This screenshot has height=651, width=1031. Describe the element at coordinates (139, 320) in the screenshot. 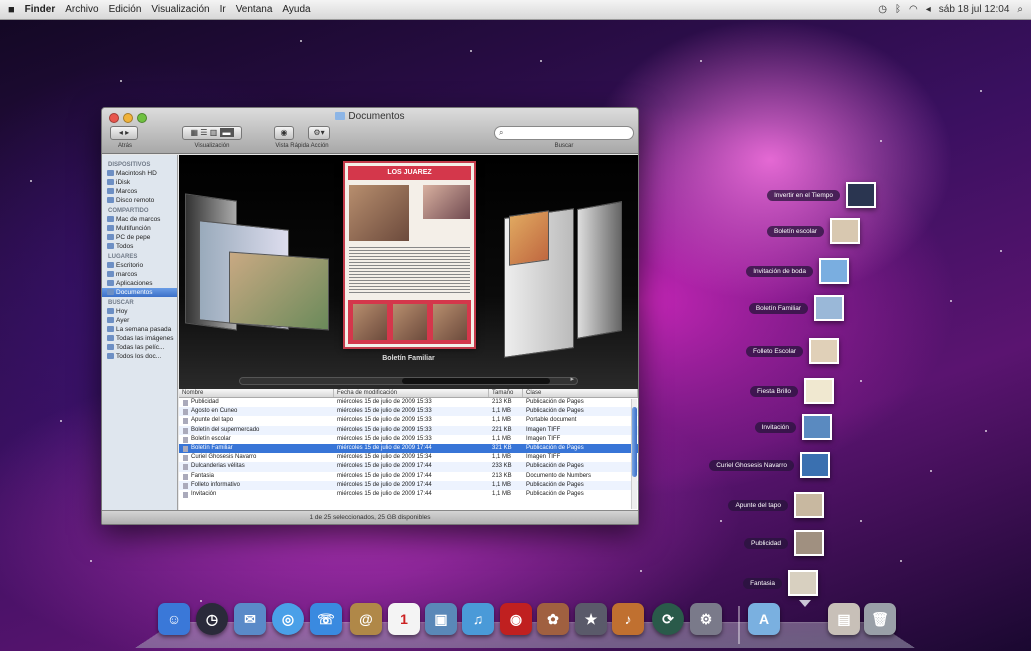

I see `sidebar-item: Ayer` at that location.